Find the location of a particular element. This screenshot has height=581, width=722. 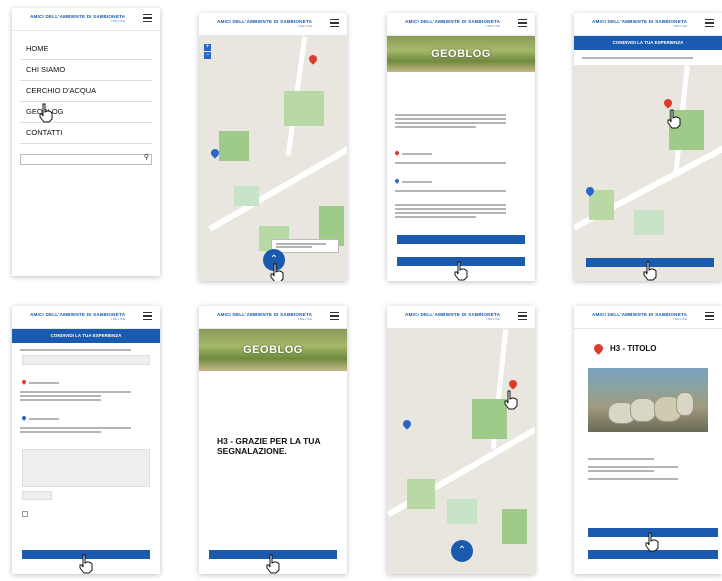

menu-item-chi-siamo: CHI SIAMO is located at coordinates (86, 70).